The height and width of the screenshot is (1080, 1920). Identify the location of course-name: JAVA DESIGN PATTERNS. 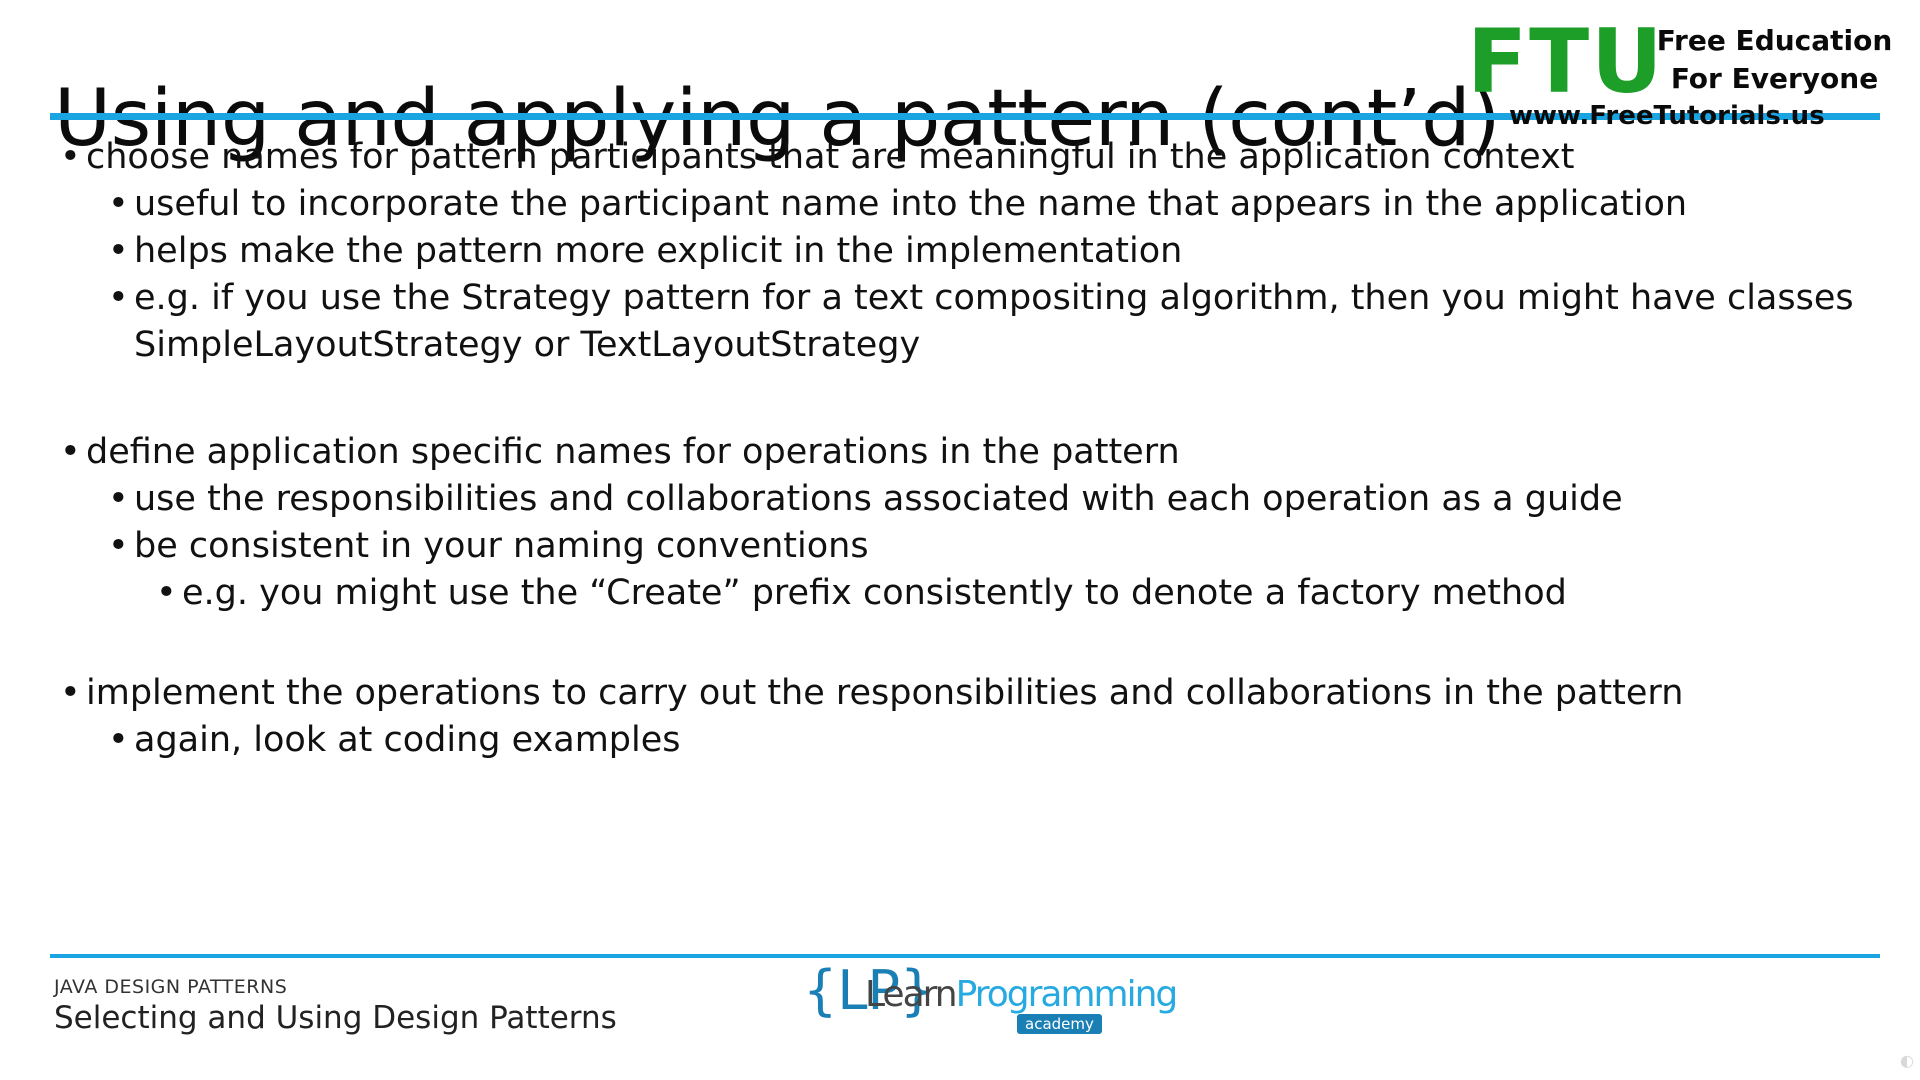
(171, 987).